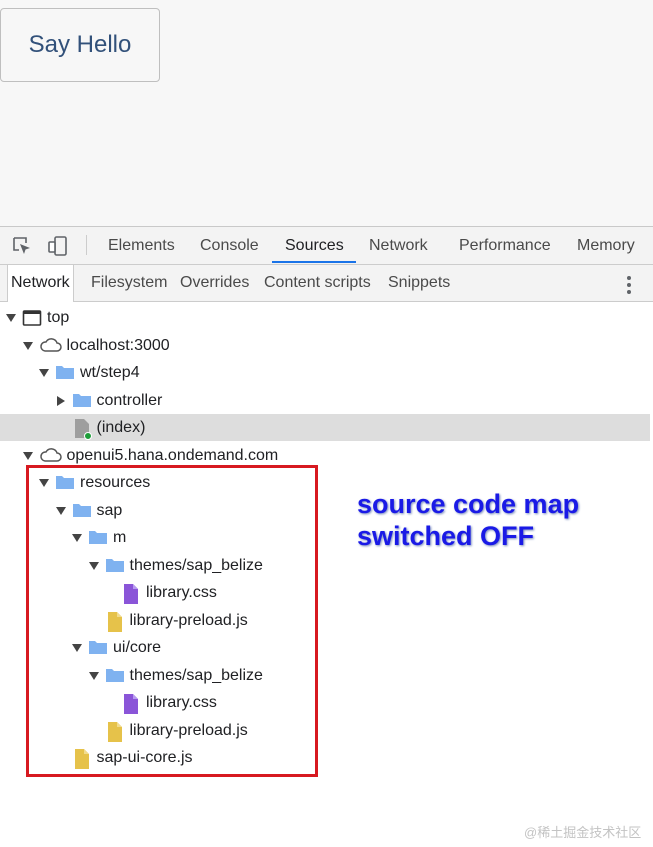 The width and height of the screenshot is (653, 847). What do you see at coordinates (120, 537) in the screenshot?
I see `tree-item-label: m` at bounding box center [120, 537].